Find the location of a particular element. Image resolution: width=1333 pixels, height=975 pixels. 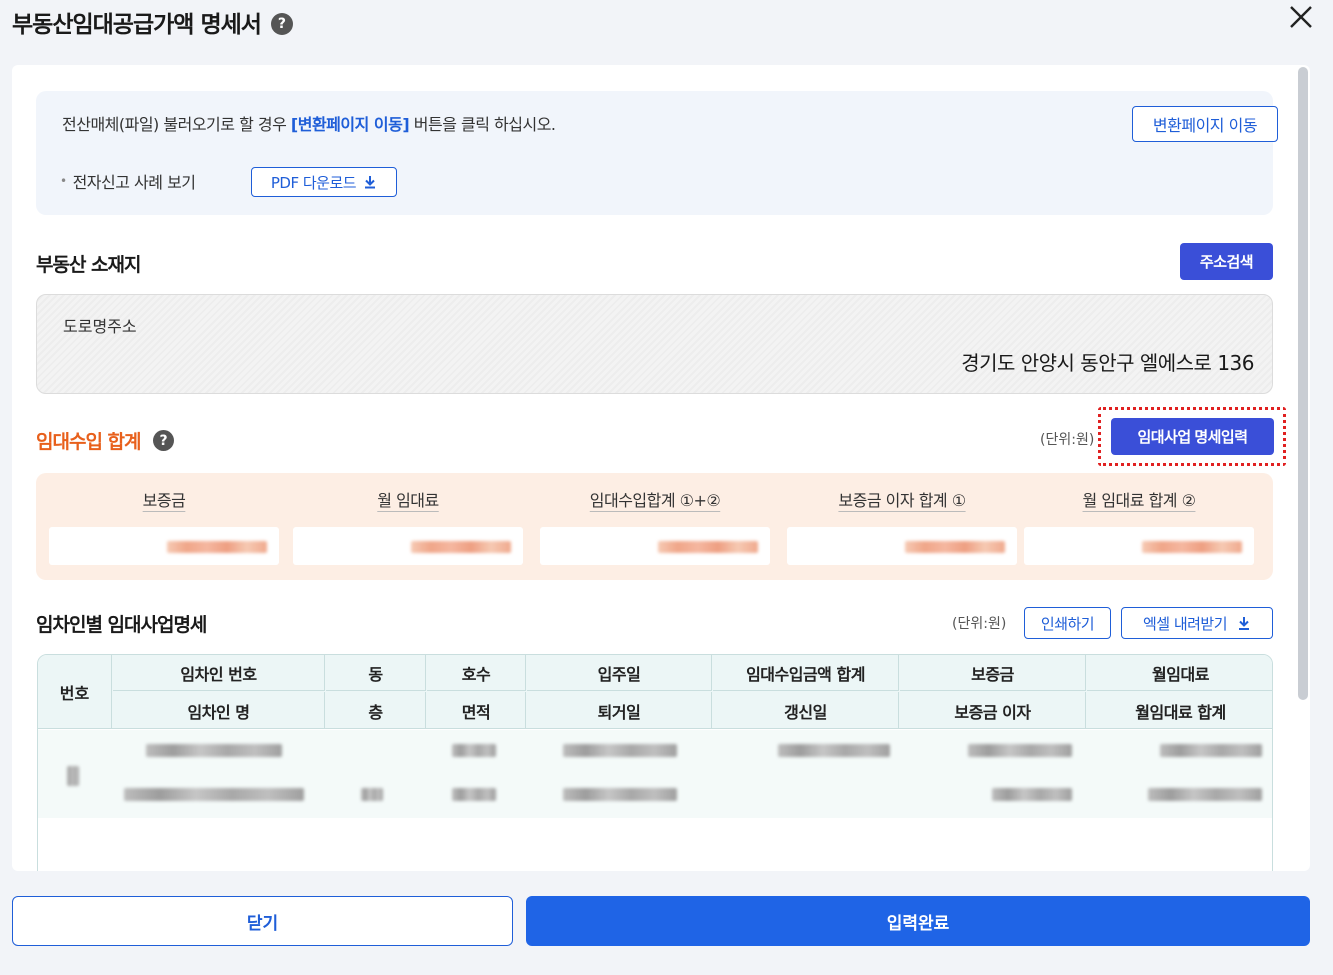

income-title-text: 임대수입 합계 is located at coordinates (88, 442).